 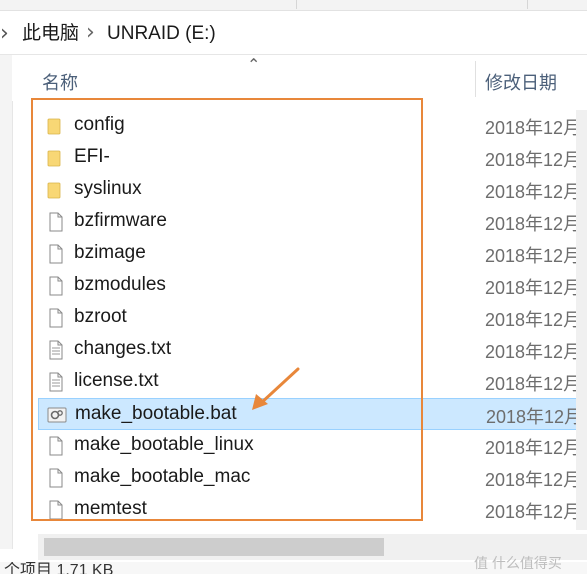 I want to click on file-row: make_bootable.bat 2018年12月, so click(x=312, y=414).